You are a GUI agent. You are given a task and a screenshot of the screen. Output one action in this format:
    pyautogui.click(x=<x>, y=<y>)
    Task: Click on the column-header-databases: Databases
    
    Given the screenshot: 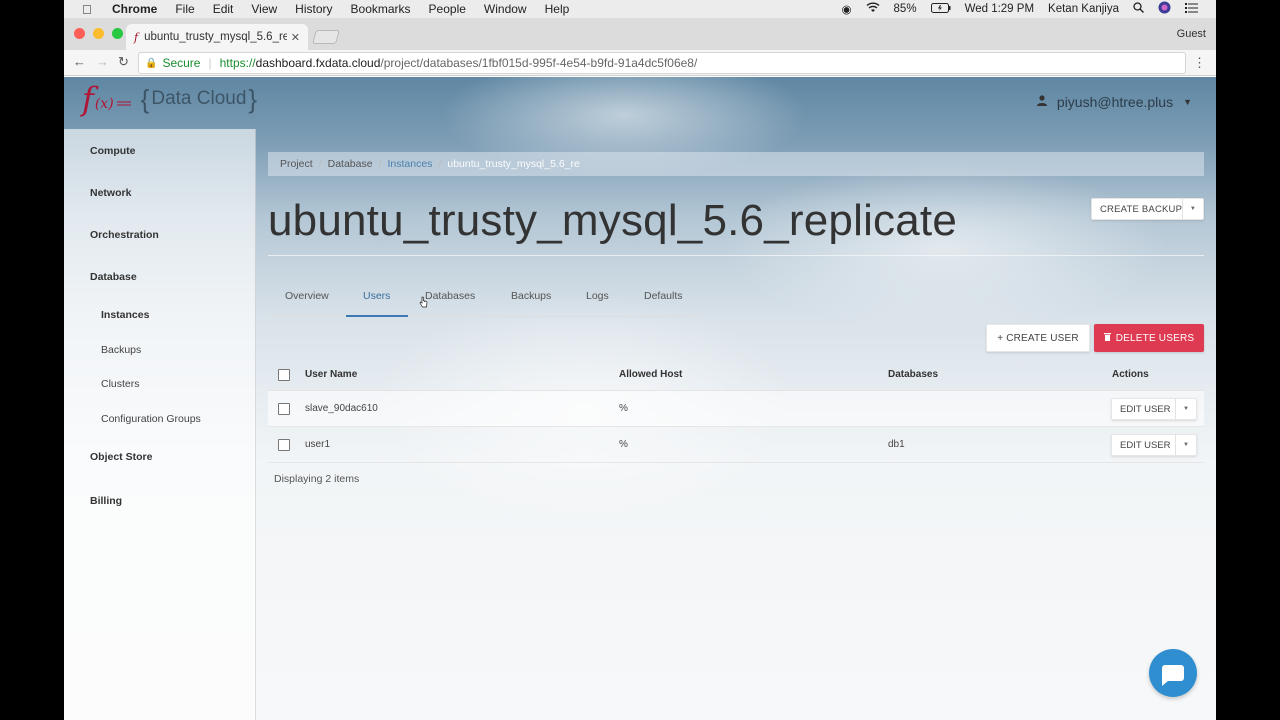 What is the action you would take?
    pyautogui.click(x=913, y=374)
    